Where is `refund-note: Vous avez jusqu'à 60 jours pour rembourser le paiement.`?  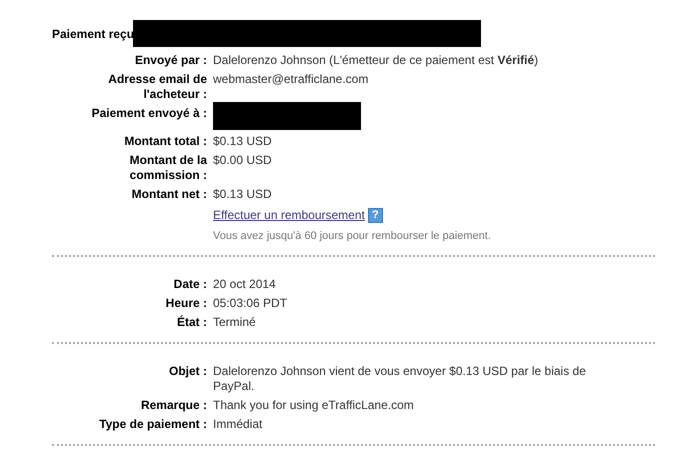
refund-note: Vous avez jusqu'à 60 jours pour rembourser le paiement. is located at coordinates (352, 236).